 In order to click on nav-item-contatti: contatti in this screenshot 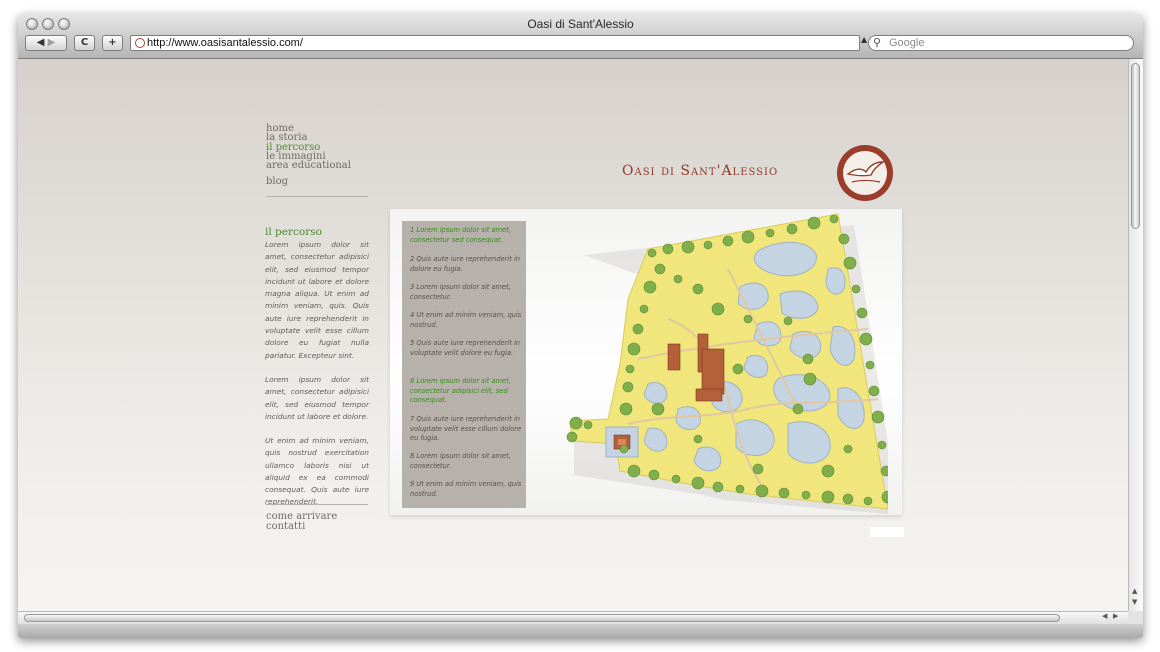, I will do `click(285, 527)`.